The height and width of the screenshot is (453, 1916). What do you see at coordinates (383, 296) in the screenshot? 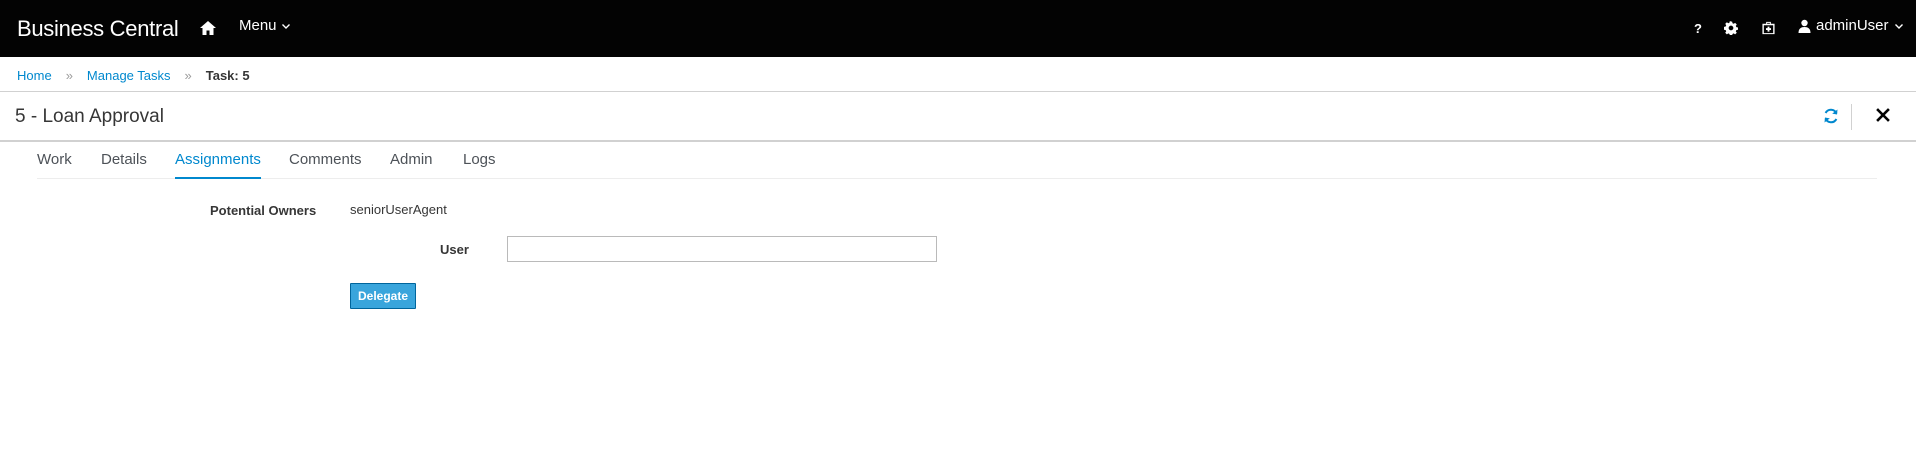
I see `delegate-button: Delegate` at bounding box center [383, 296].